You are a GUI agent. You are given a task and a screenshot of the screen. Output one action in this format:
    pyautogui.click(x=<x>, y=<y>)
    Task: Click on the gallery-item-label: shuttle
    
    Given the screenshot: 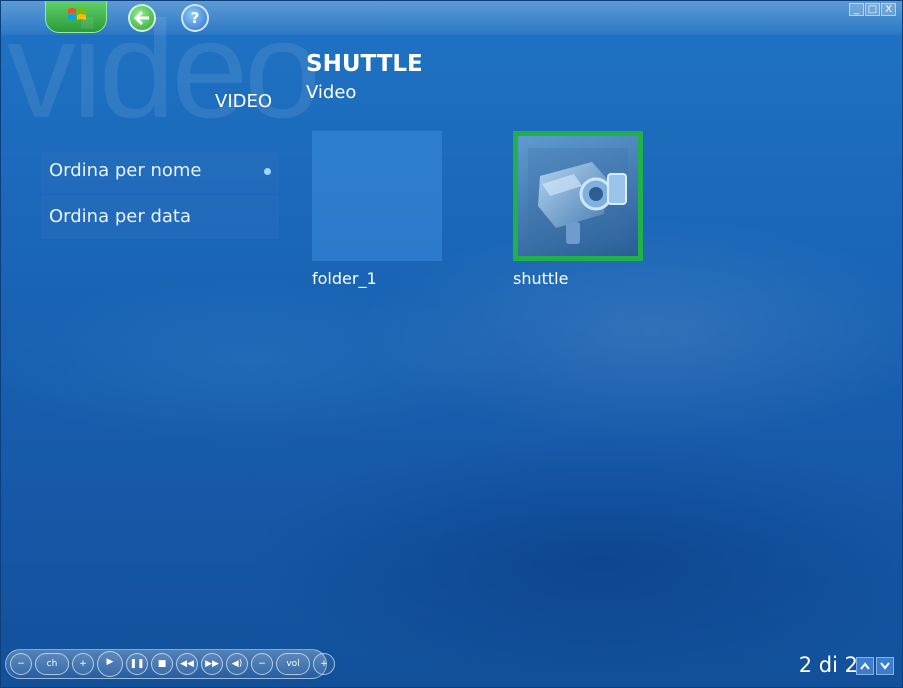 What is the action you would take?
    pyautogui.click(x=541, y=278)
    